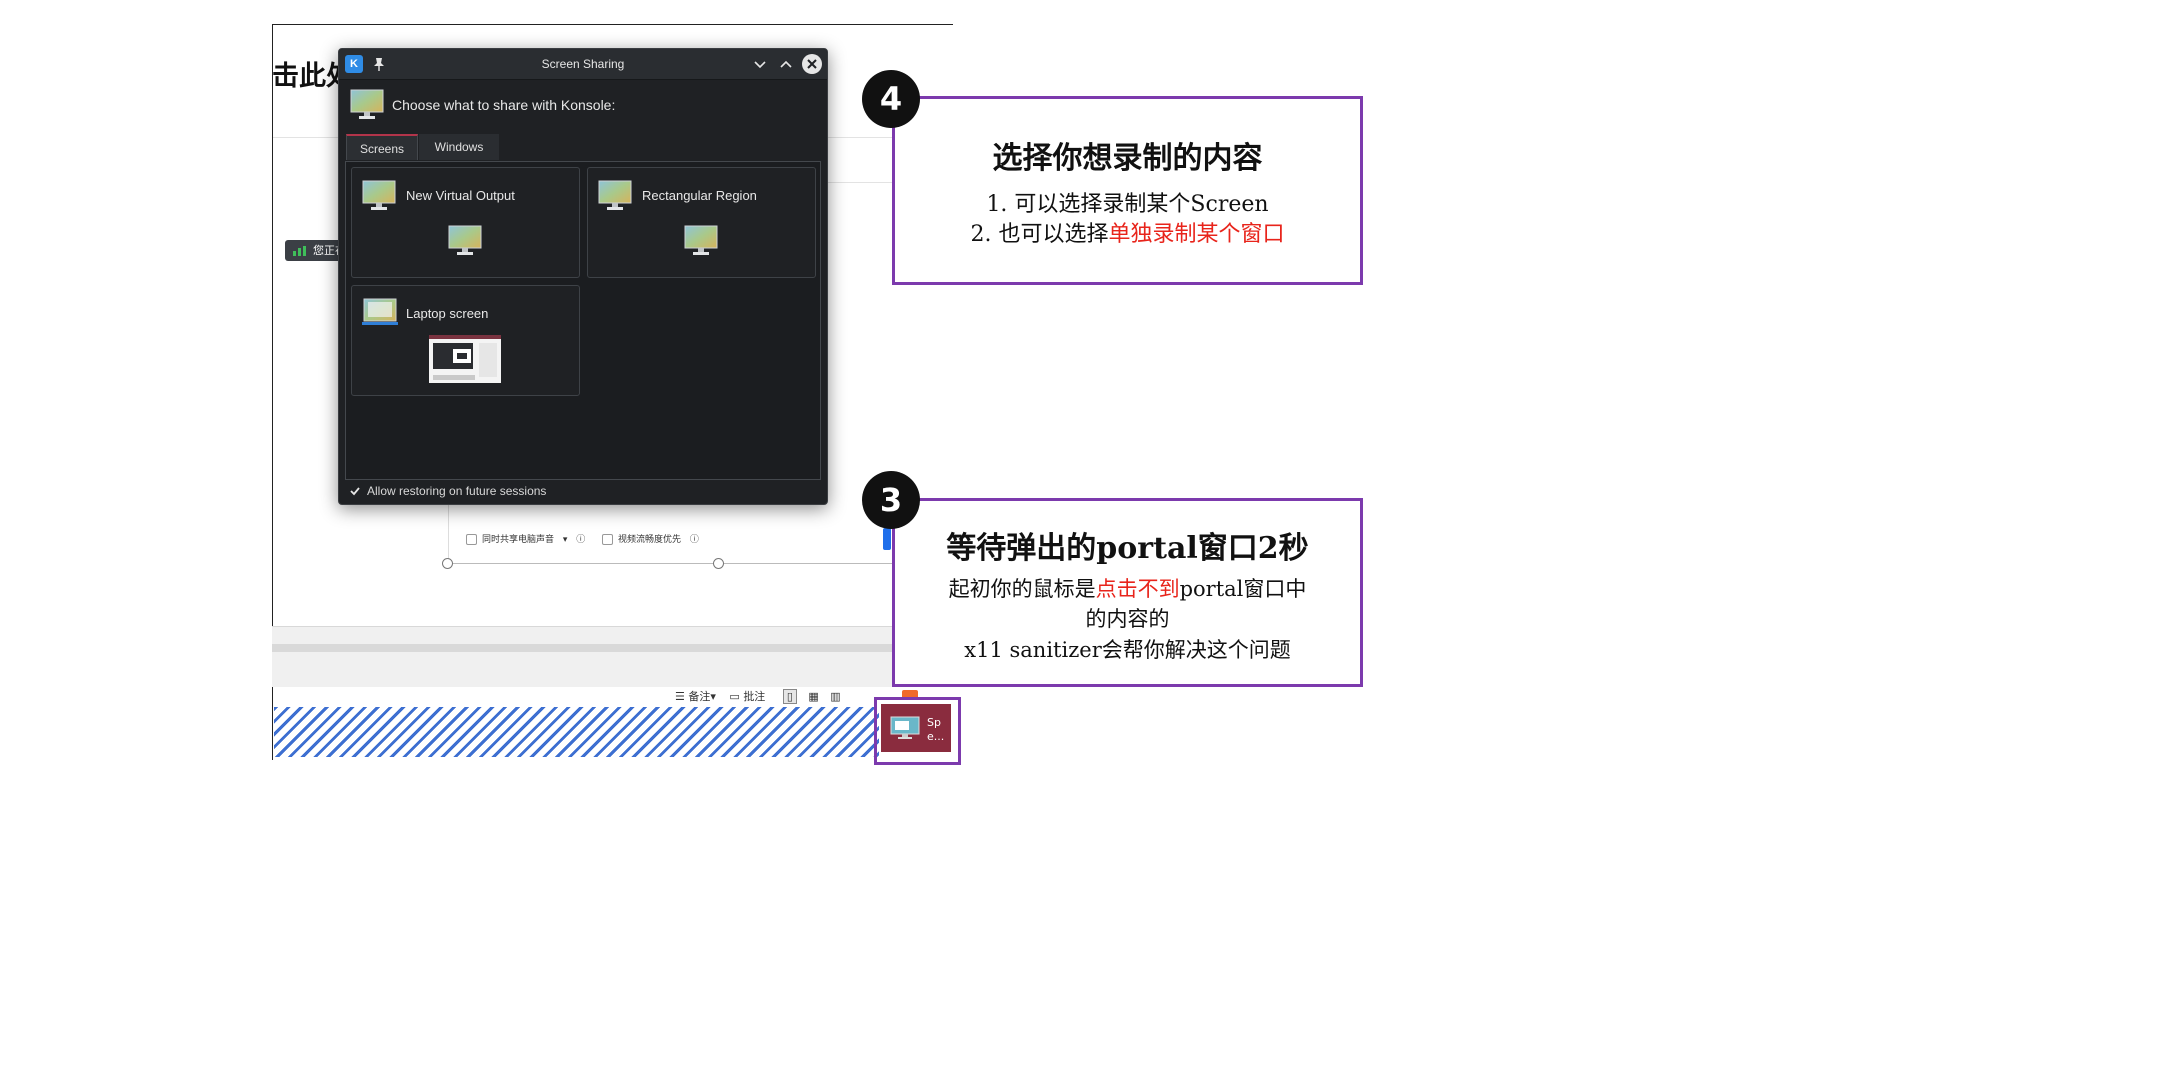 The image size is (2163, 1081). What do you see at coordinates (813, 696) in the screenshot?
I see `grid-view-icon: ▦` at bounding box center [813, 696].